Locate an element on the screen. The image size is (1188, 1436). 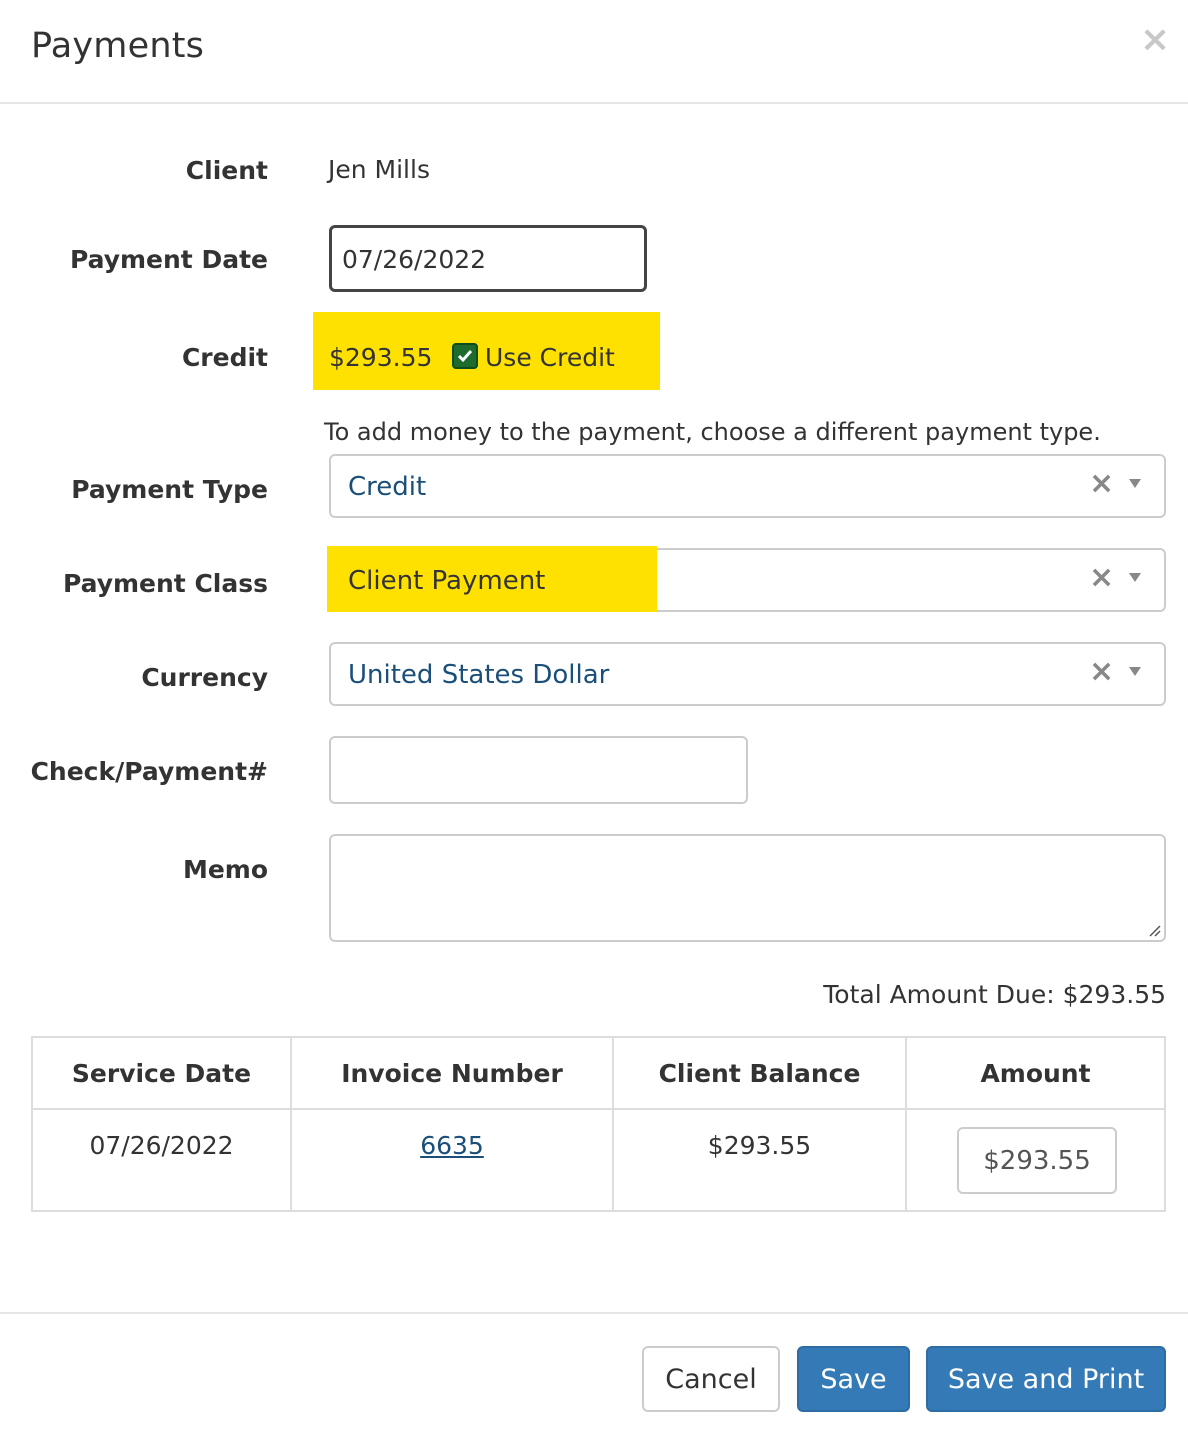
check-payment-label: Check/Payment# is located at coordinates (149, 771).